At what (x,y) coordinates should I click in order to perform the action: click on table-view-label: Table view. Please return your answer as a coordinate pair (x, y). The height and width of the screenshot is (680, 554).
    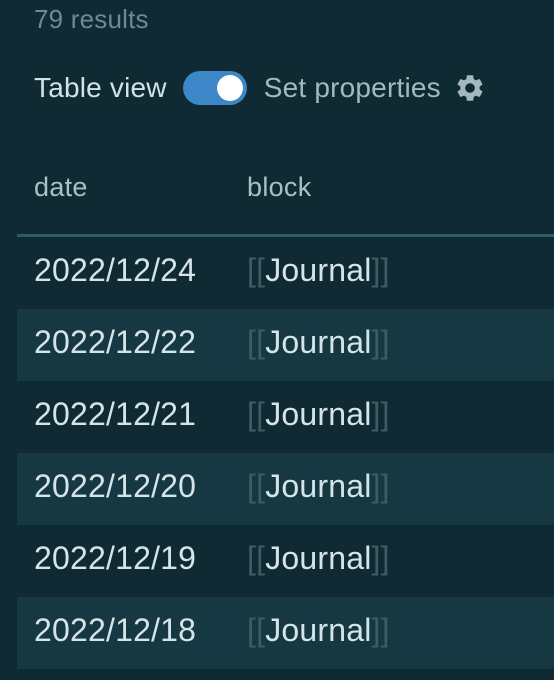
    Looking at the image, I should click on (100, 87).